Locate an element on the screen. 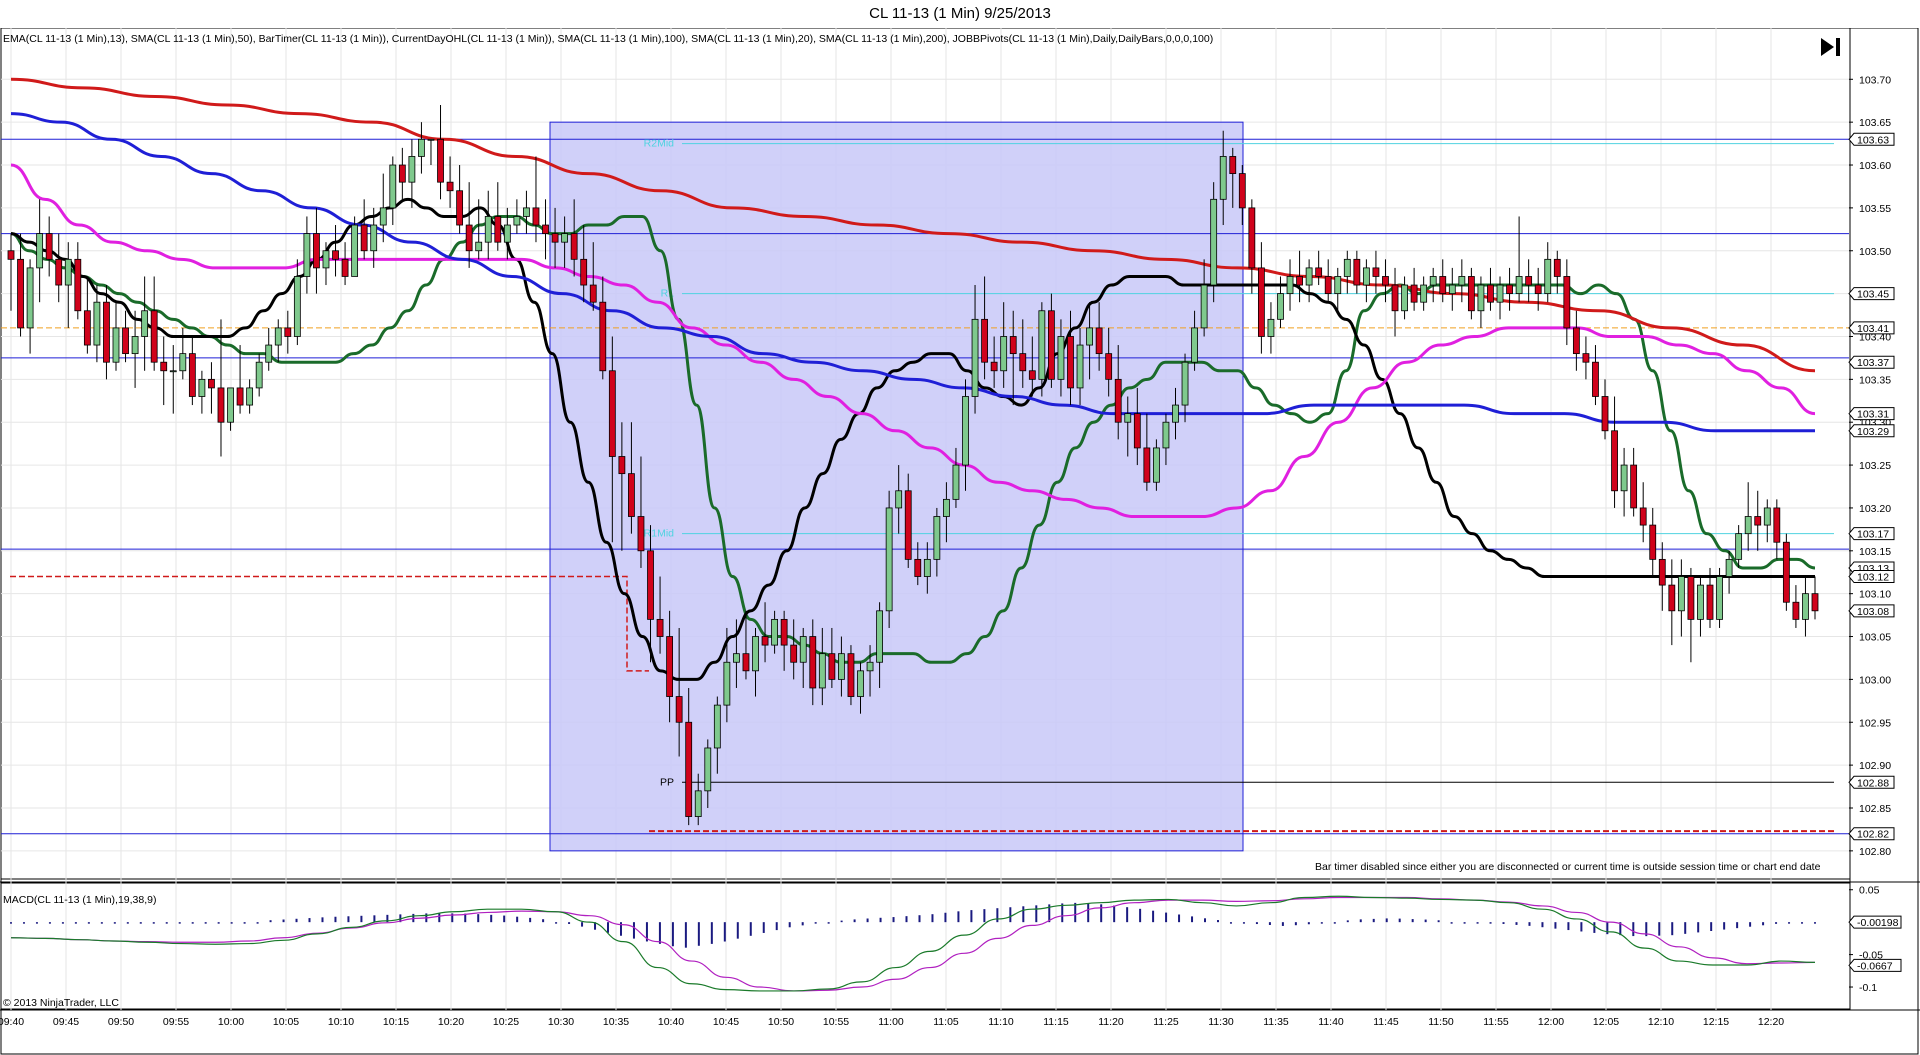 The width and height of the screenshot is (1920, 1055). price-label-value: 103.17 is located at coordinates (1873, 535).